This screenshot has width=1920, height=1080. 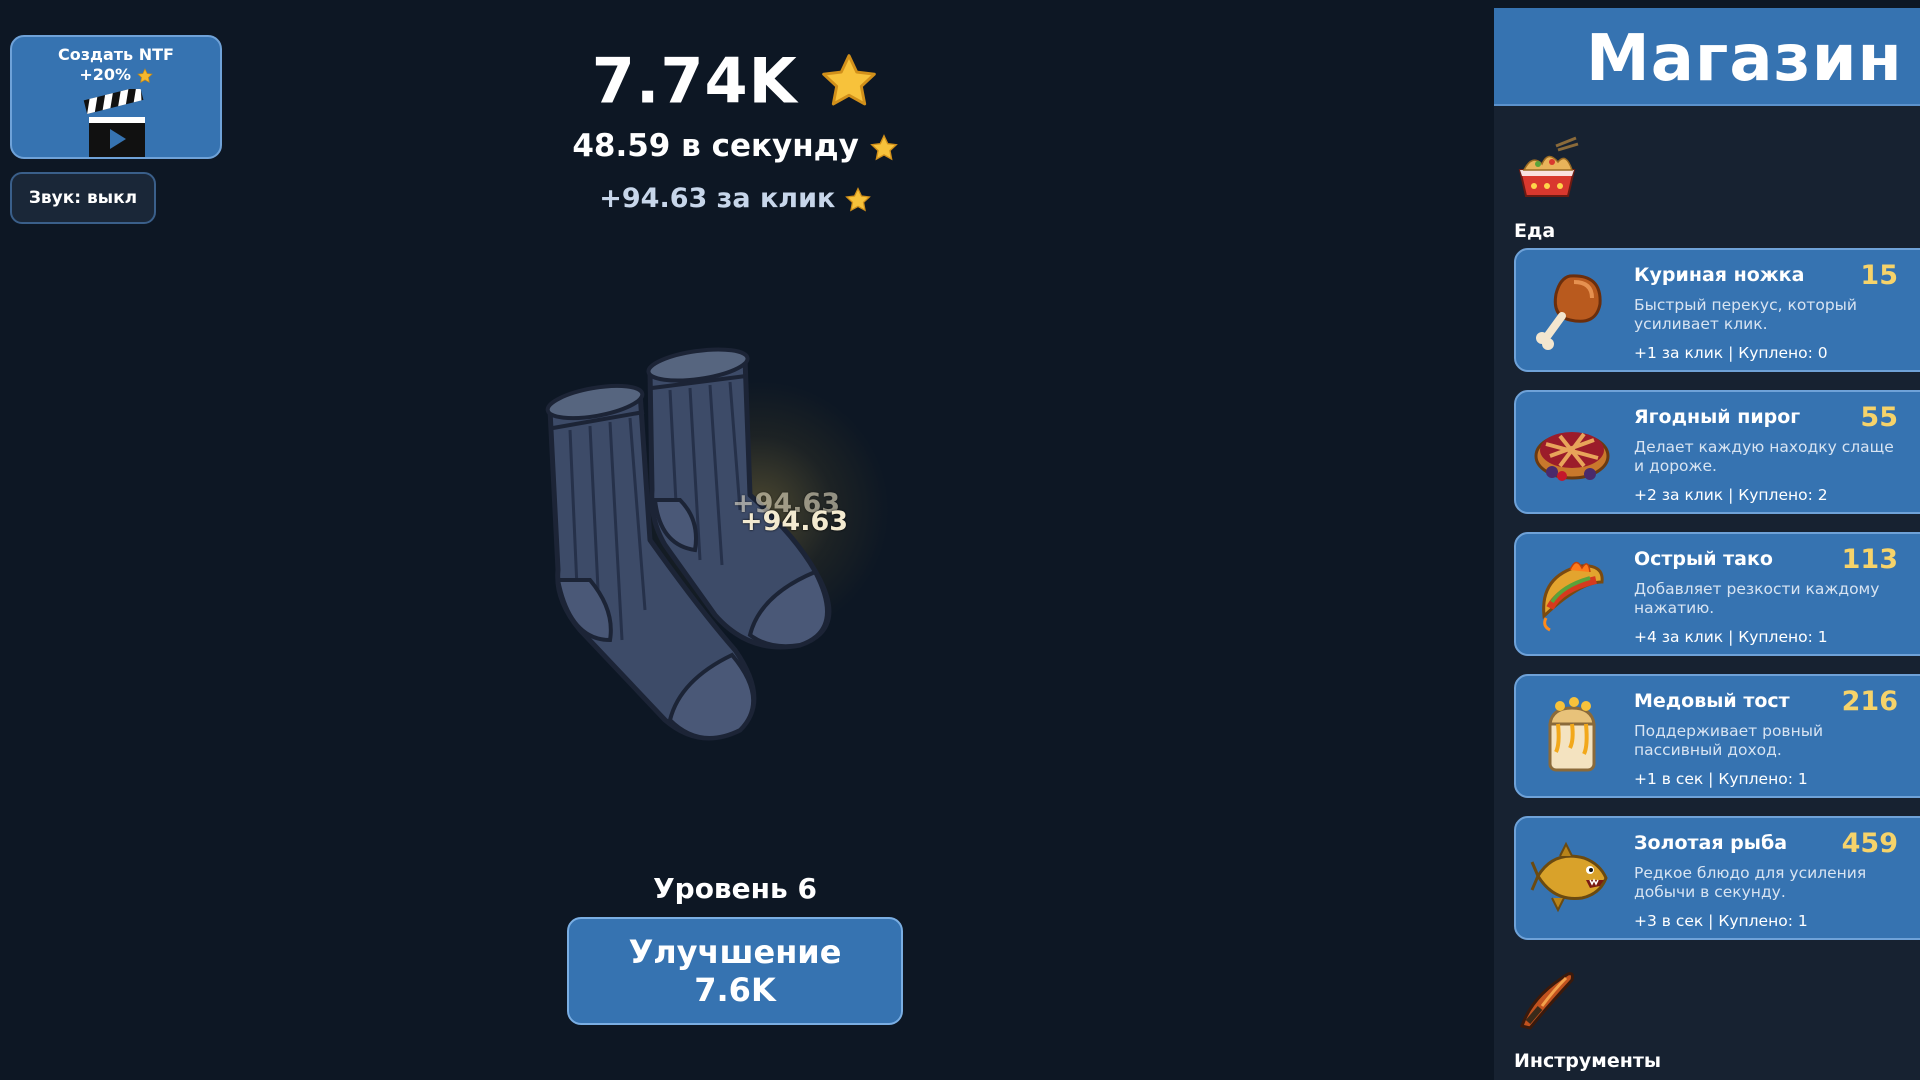 What do you see at coordinates (1729, 740) in the screenshot?
I see `item-description: Поддерживает ровный пассивный доход.` at bounding box center [1729, 740].